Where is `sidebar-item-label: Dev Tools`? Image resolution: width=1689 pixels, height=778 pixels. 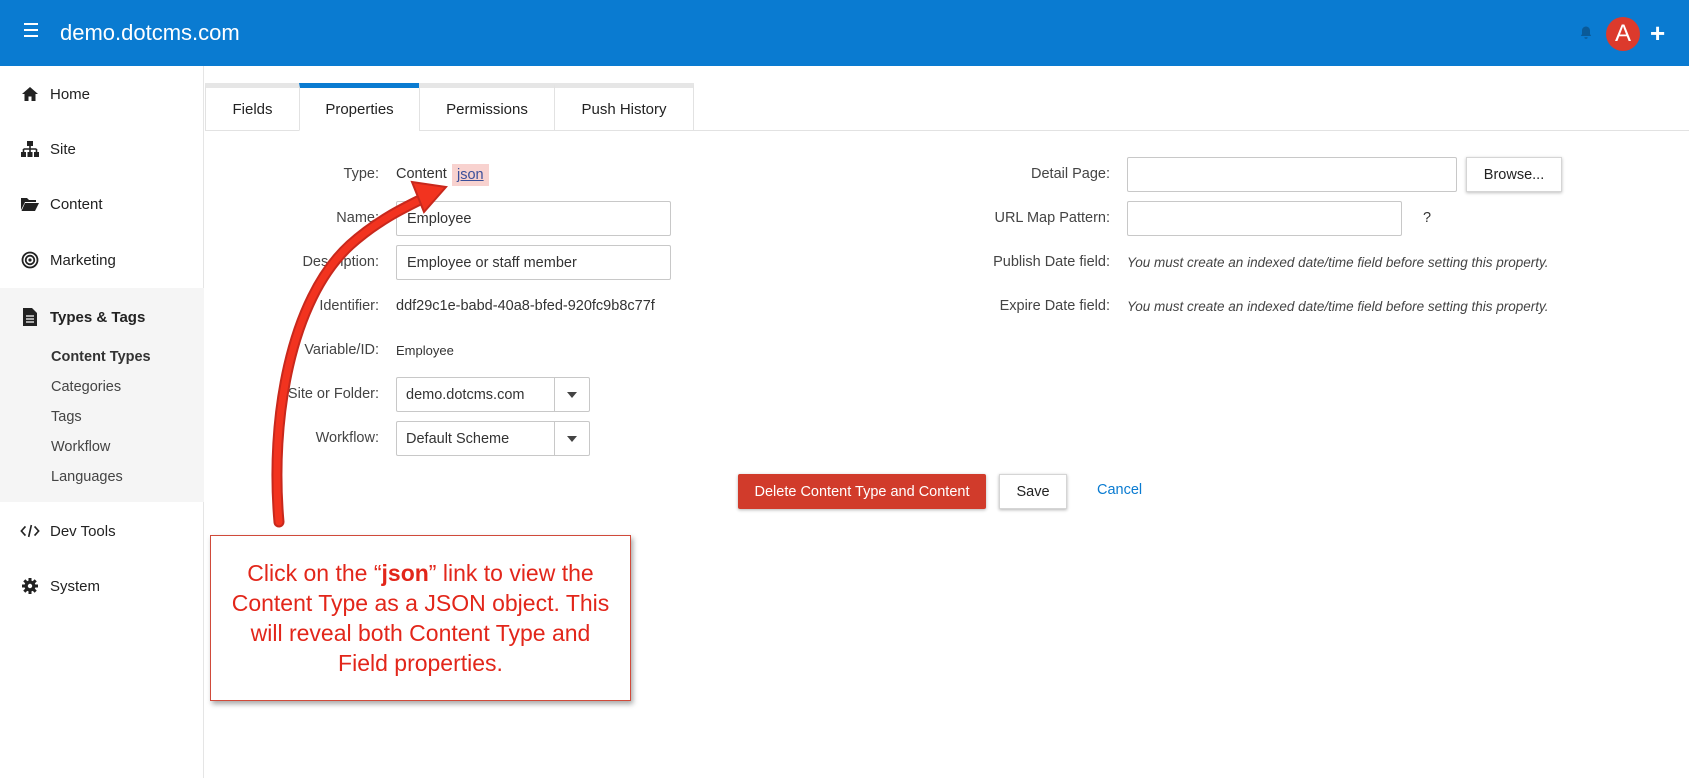 sidebar-item-label: Dev Tools is located at coordinates (83, 531).